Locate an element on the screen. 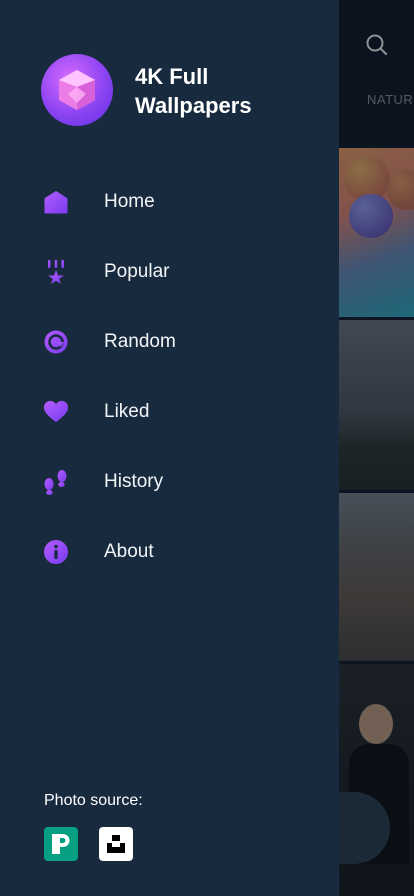 This screenshot has width=414, height=896. menu-item-label: Popular is located at coordinates (137, 271).